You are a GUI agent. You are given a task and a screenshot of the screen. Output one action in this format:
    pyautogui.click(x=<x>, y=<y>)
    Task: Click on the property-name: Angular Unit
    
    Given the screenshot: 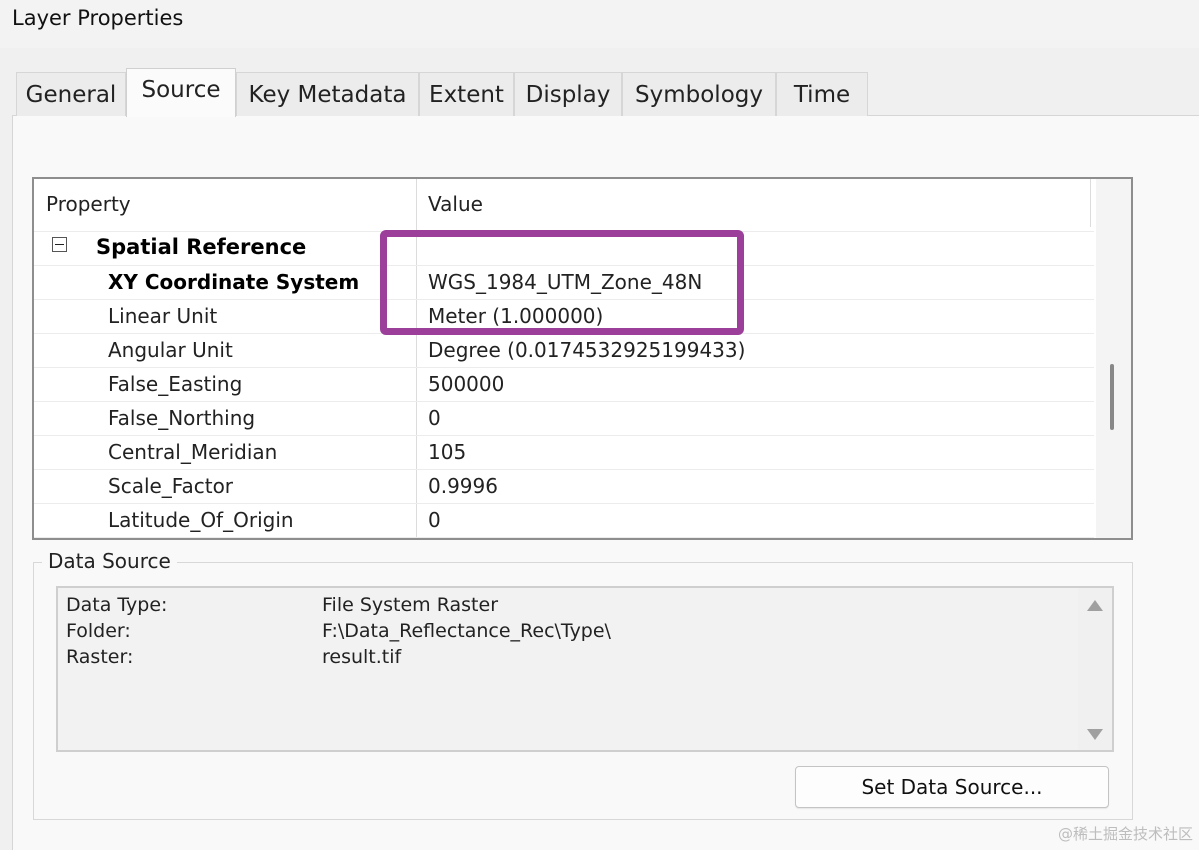 What is the action you would take?
    pyautogui.click(x=170, y=350)
    